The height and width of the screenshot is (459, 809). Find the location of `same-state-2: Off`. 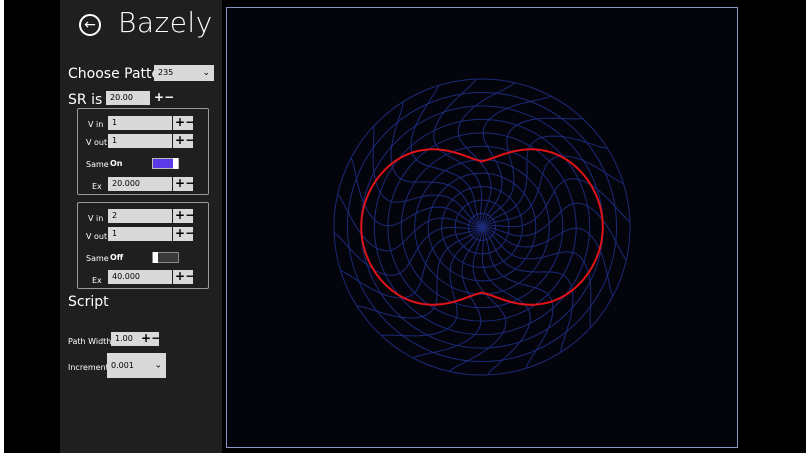

same-state-2: Off is located at coordinates (117, 257).